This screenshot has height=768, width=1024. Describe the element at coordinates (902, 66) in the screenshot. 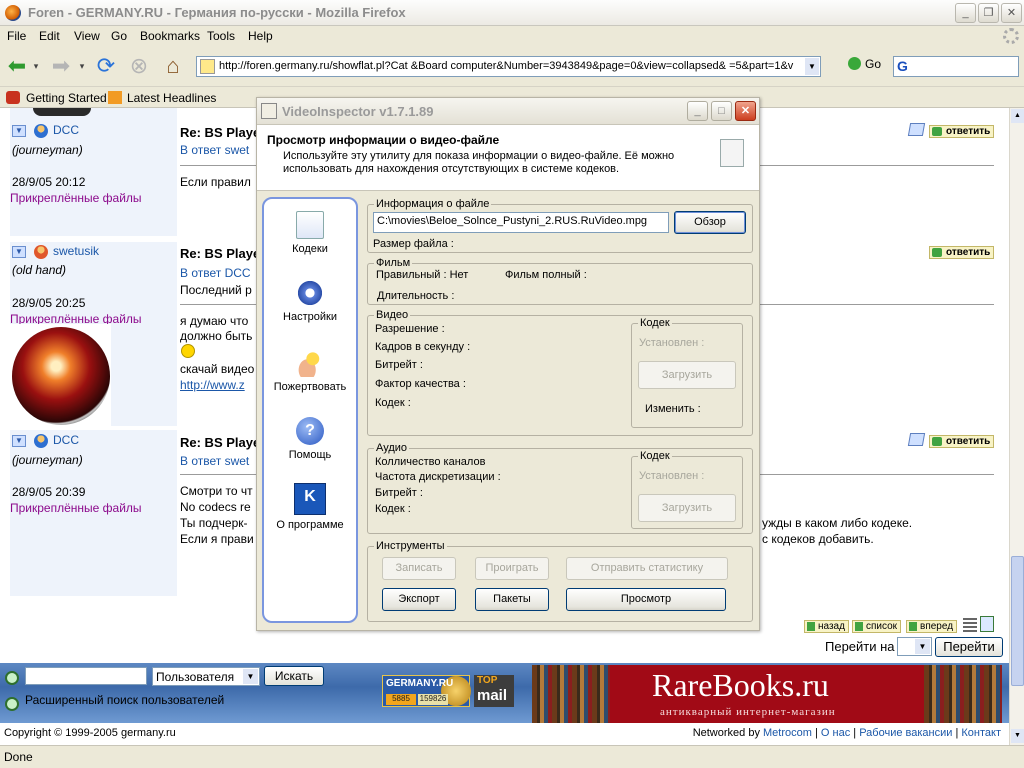

I see `google-icon: G` at that location.